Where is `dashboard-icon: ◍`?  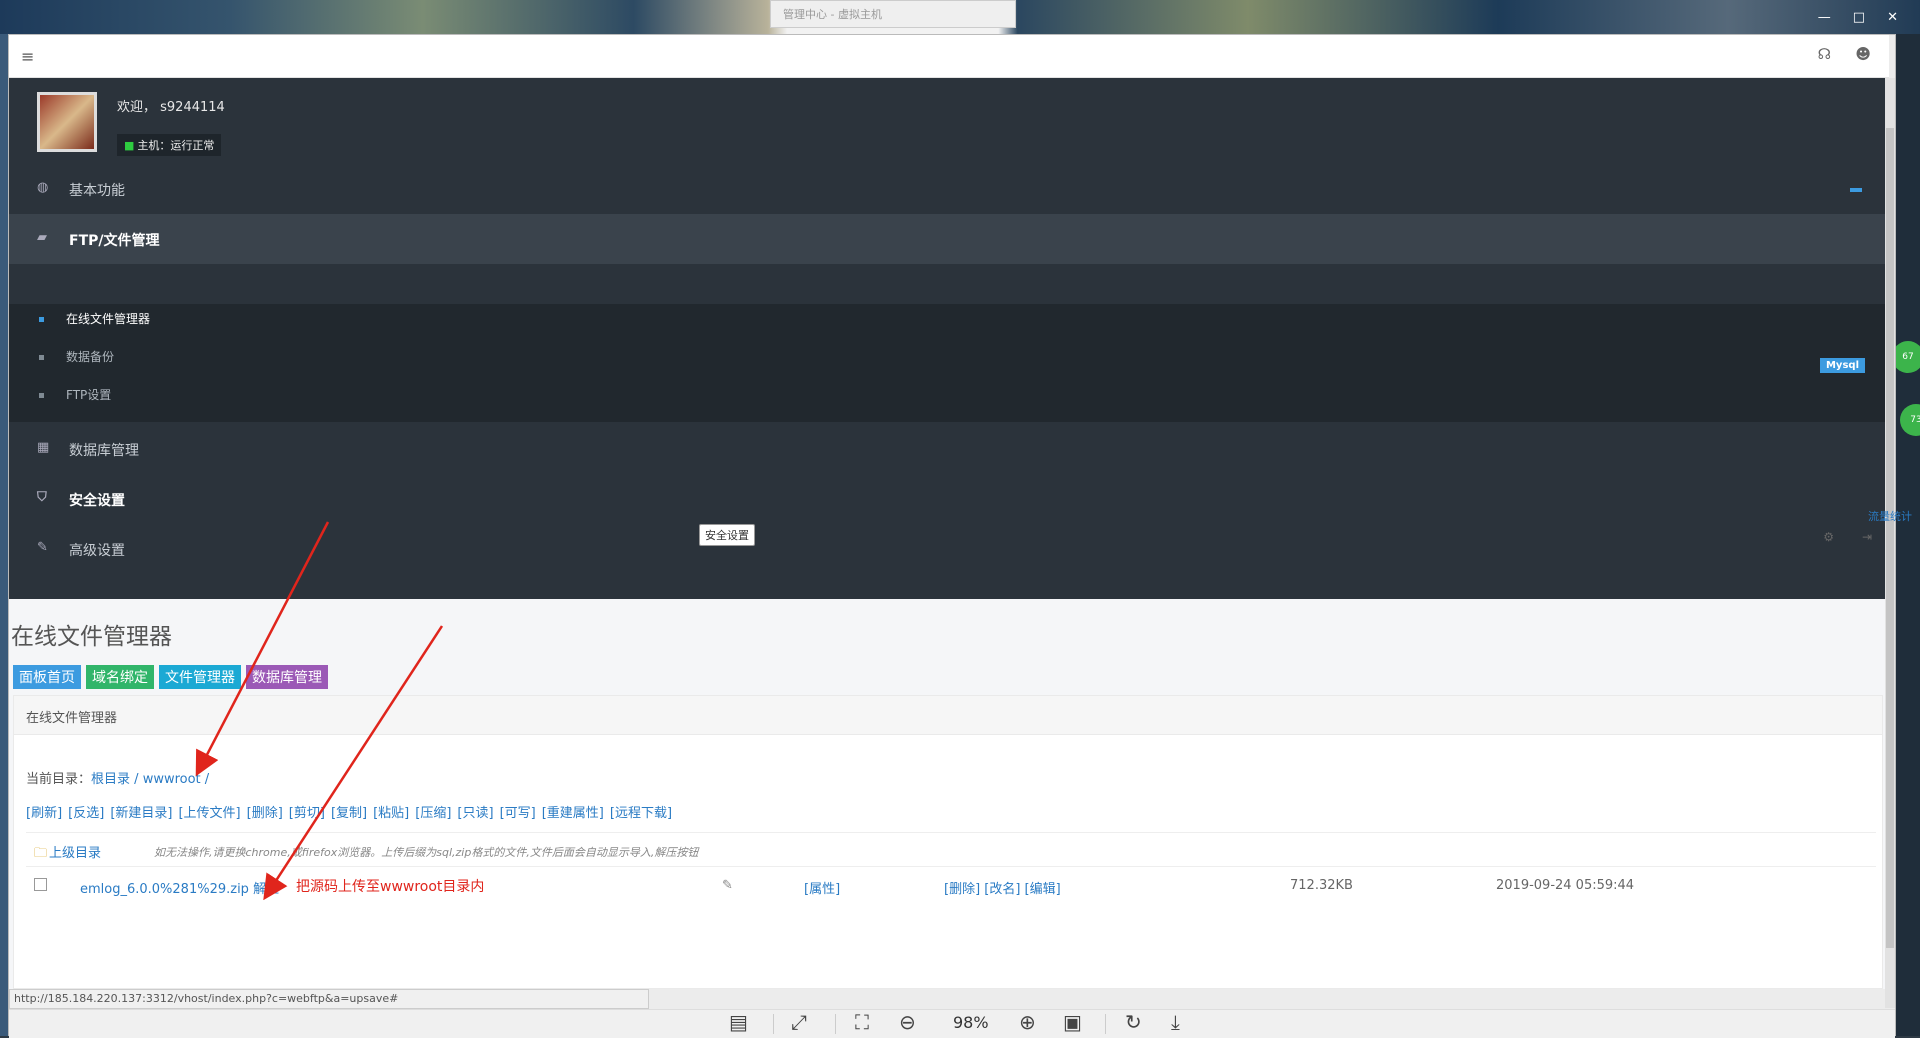 dashboard-icon: ◍ is located at coordinates (43, 187).